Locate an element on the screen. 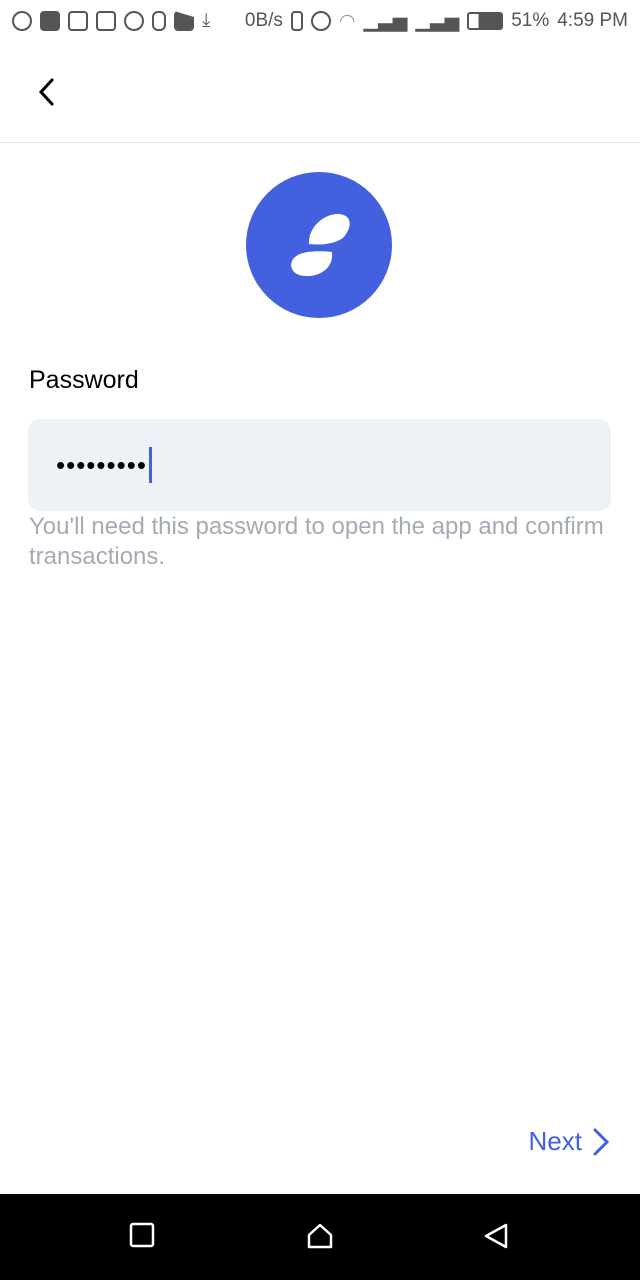 The width and height of the screenshot is (640, 1280). app-logo is located at coordinates (319, 245).